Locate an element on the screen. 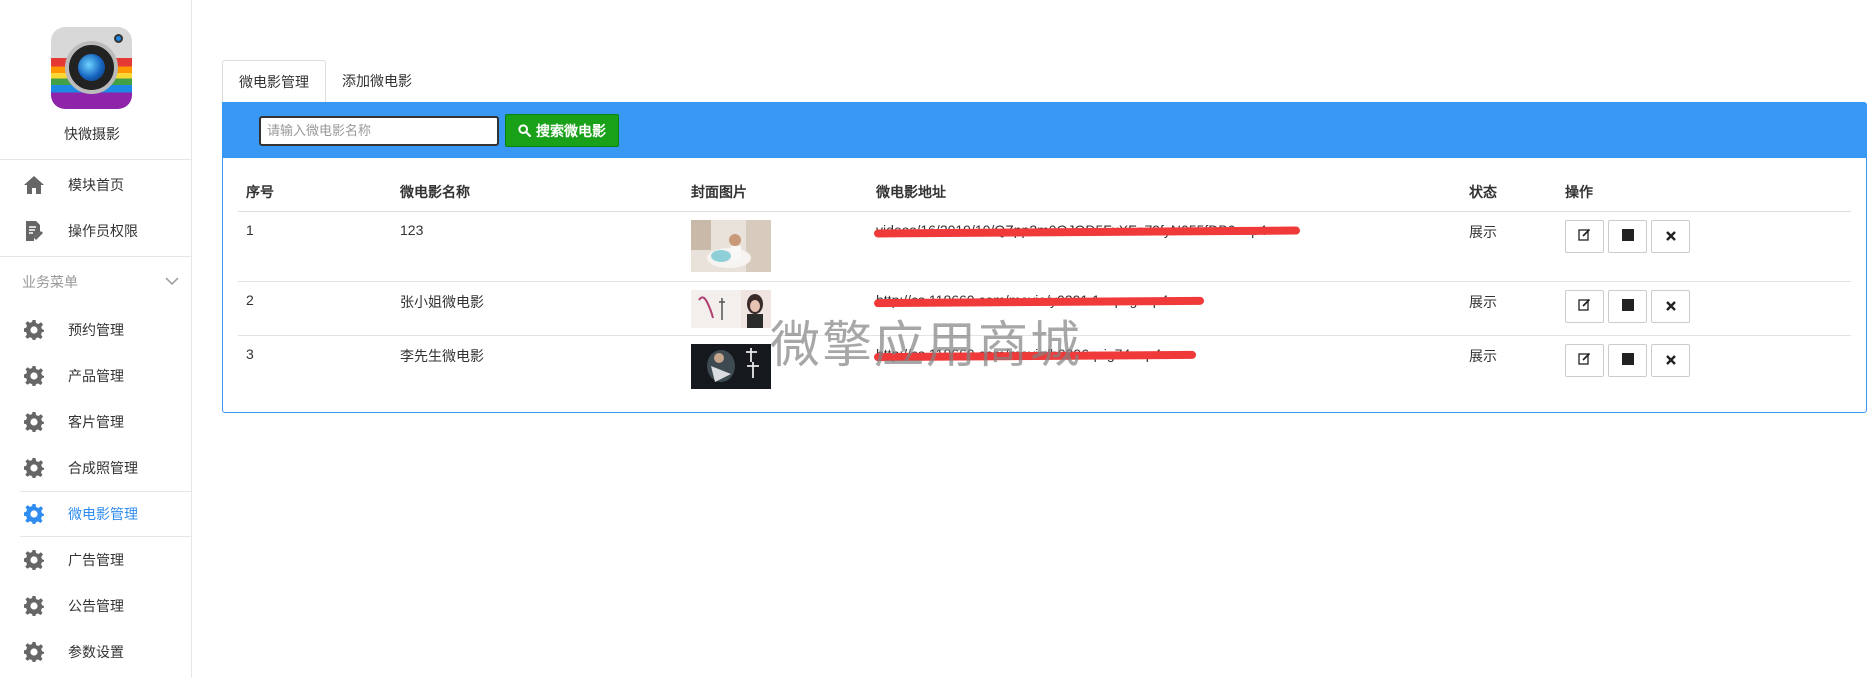 The image size is (1876, 678). row-index: 3 is located at coordinates (250, 353).